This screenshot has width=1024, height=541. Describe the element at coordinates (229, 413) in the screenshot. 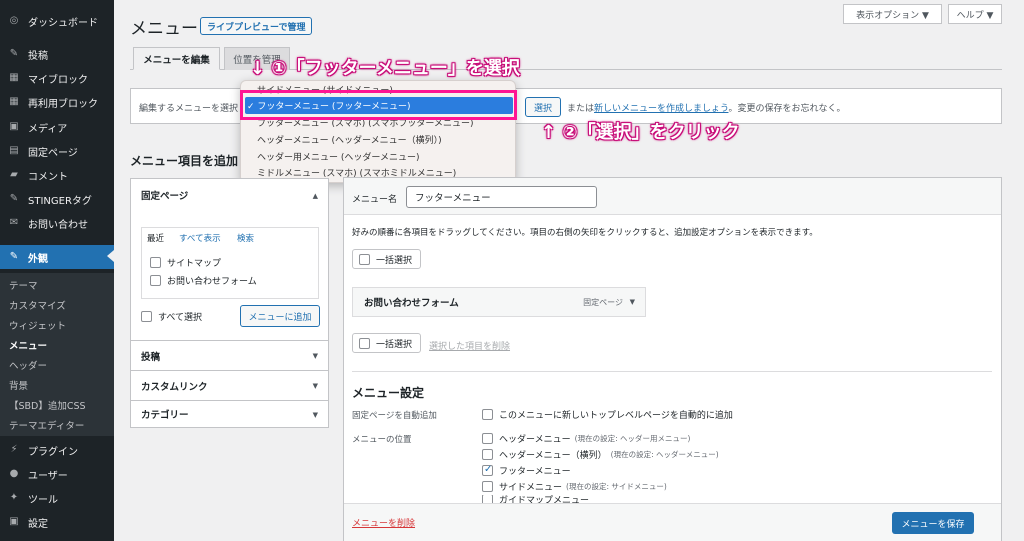

I see `categories-section-header: カテゴリー ▼` at that location.